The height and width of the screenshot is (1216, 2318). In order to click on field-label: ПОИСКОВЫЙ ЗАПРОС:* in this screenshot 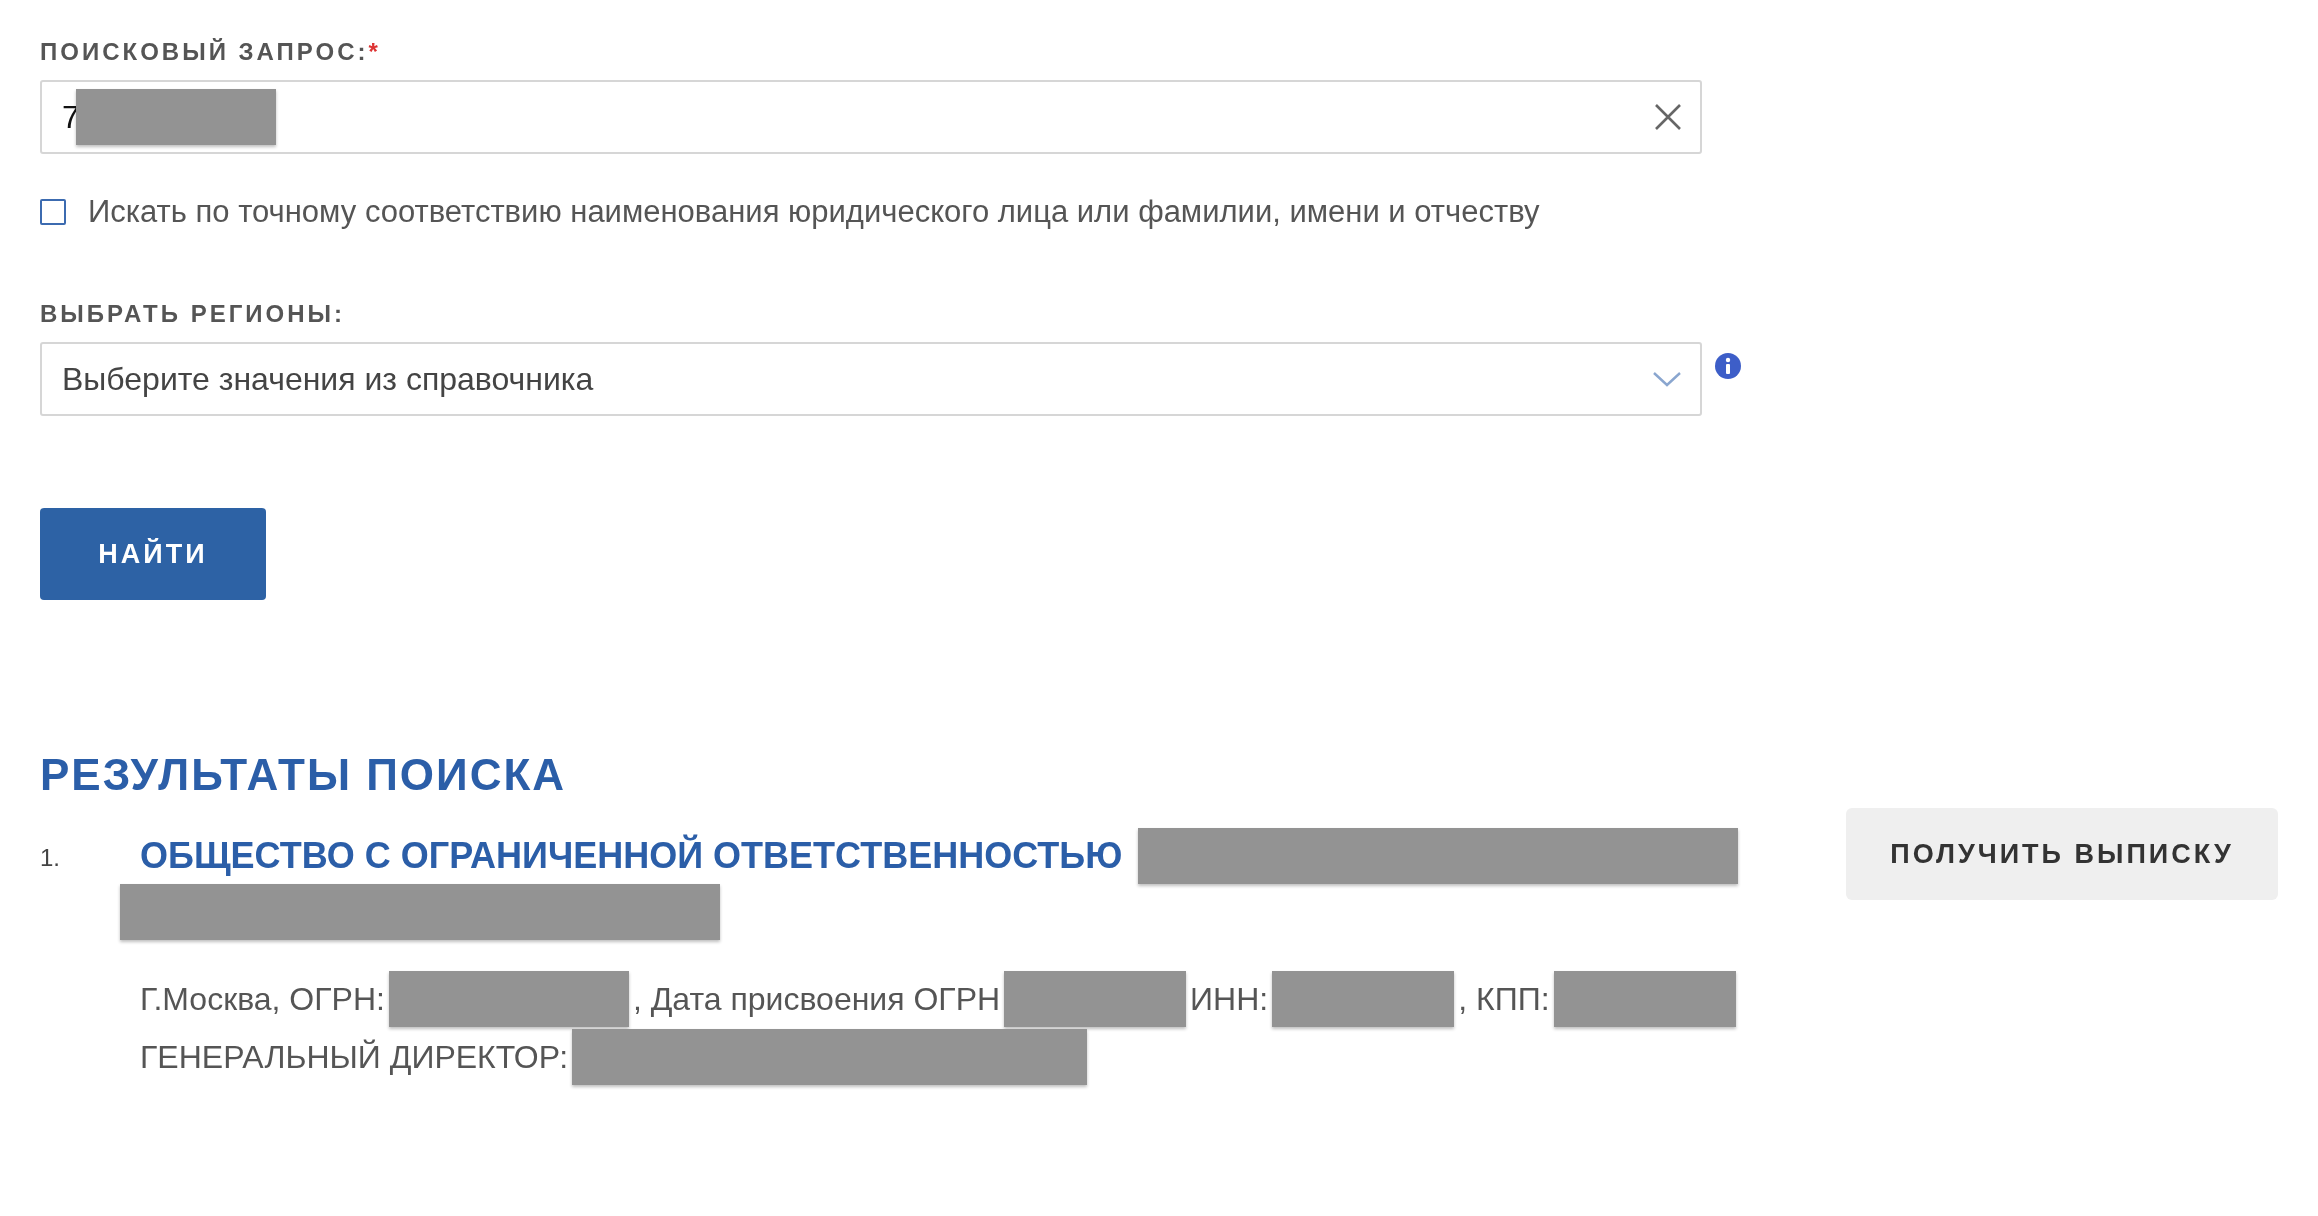, I will do `click(211, 52)`.